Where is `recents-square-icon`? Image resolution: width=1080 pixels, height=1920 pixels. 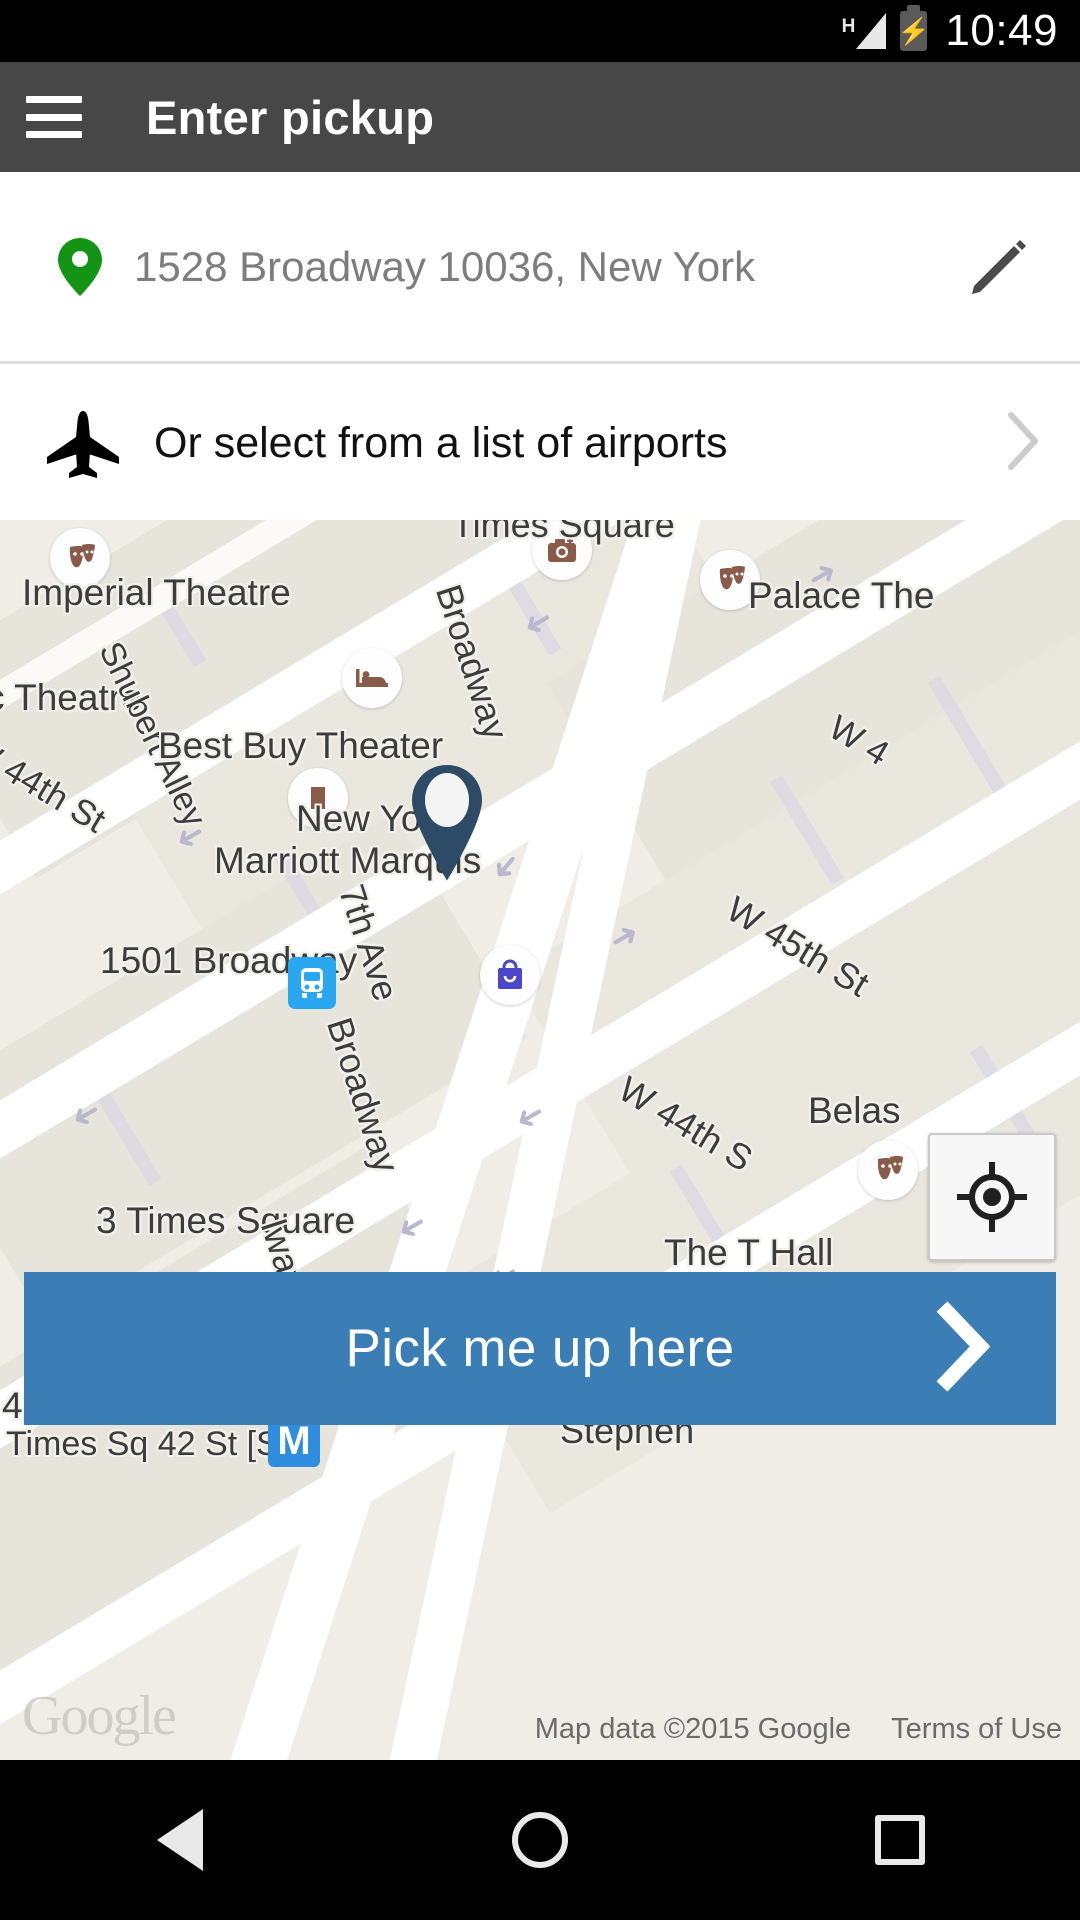
recents-square-icon is located at coordinates (900, 1840).